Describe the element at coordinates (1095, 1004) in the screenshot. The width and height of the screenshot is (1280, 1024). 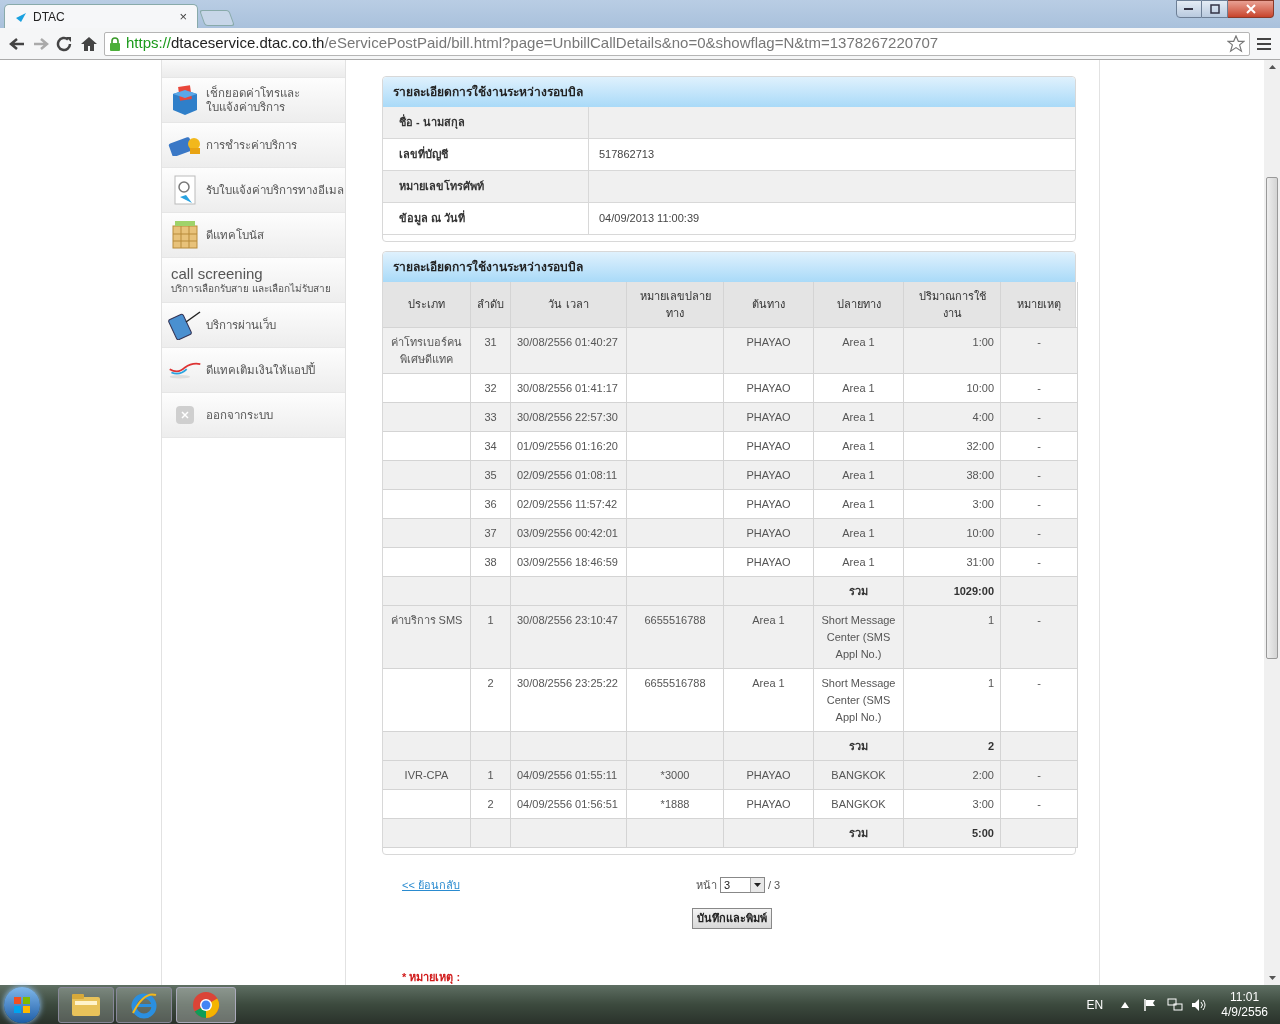
I see `language-indicator: EN` at that location.